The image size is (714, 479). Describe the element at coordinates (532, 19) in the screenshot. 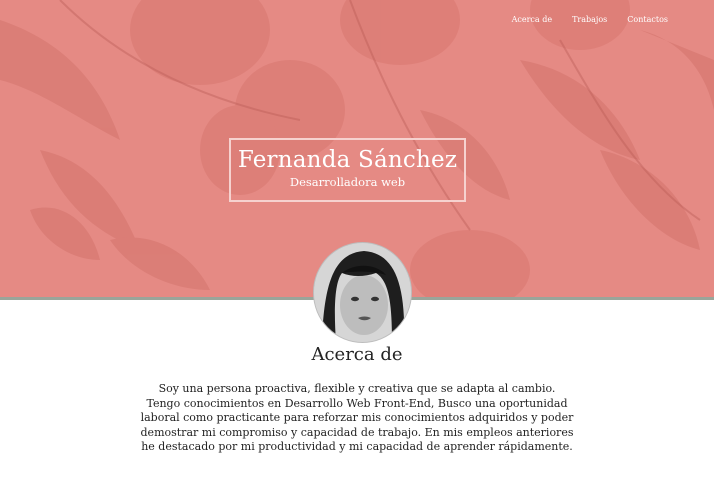

I see `nav-link-about: Acerca de` at that location.